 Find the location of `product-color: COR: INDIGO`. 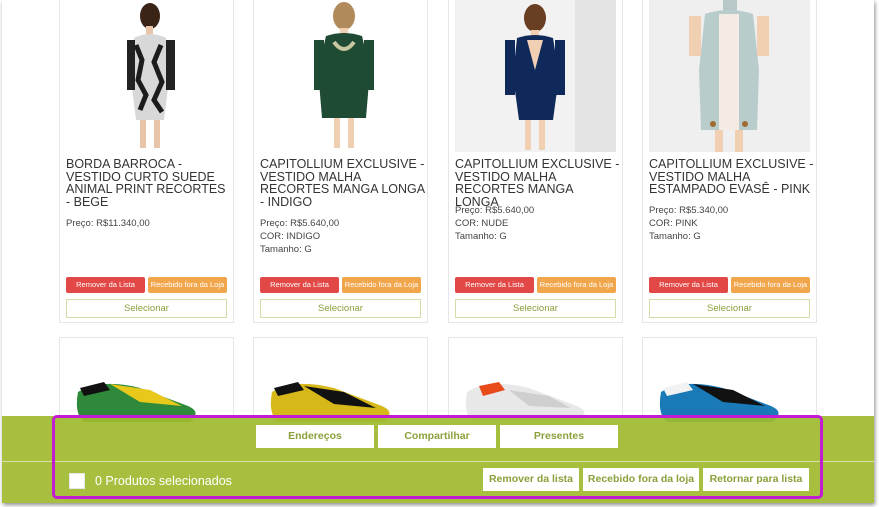

product-color: COR: INDIGO is located at coordinates (290, 236).